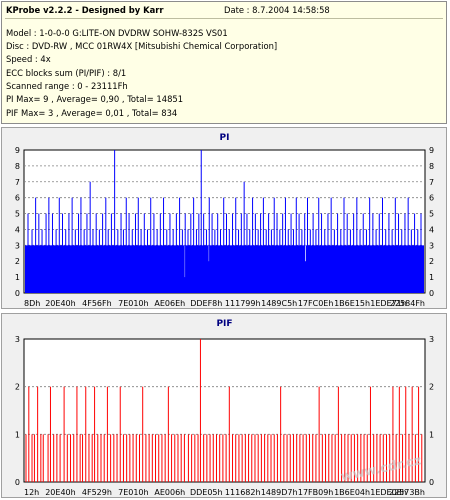 This screenshot has height=500, width=450. Describe the element at coordinates (17, 150) in the screenshot. I see `pi-y-tick-left: 9` at that location.